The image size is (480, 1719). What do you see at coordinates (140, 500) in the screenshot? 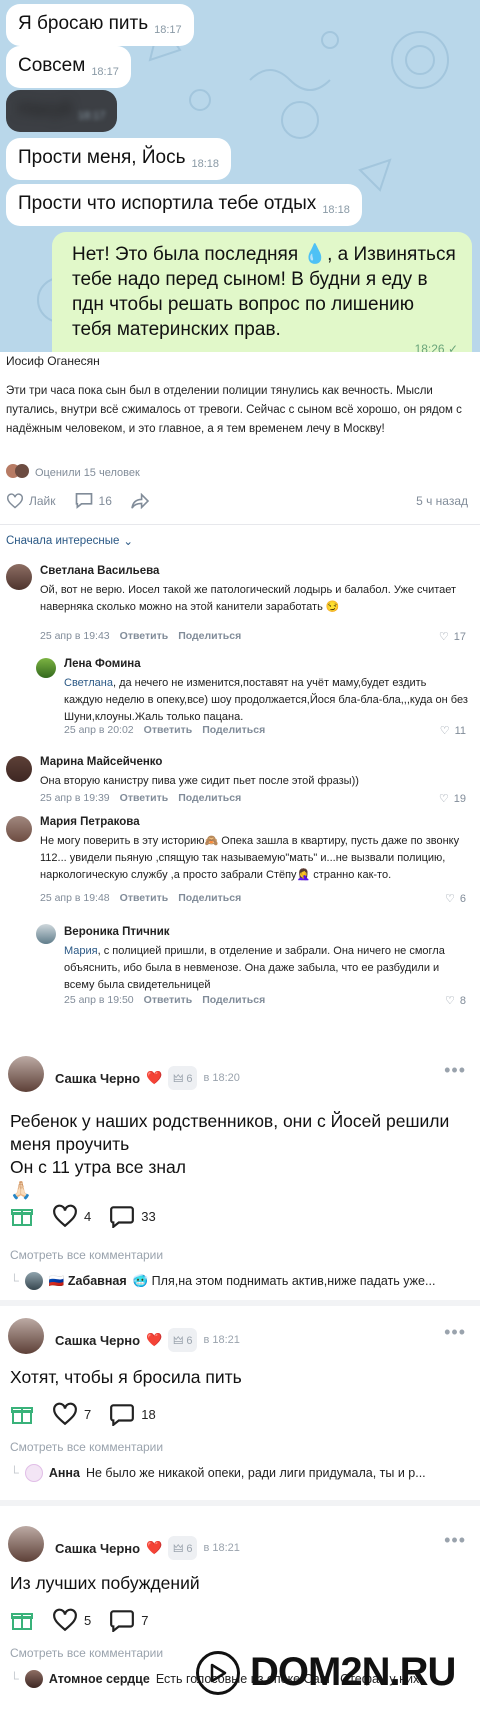
I see `share-button` at bounding box center [140, 500].